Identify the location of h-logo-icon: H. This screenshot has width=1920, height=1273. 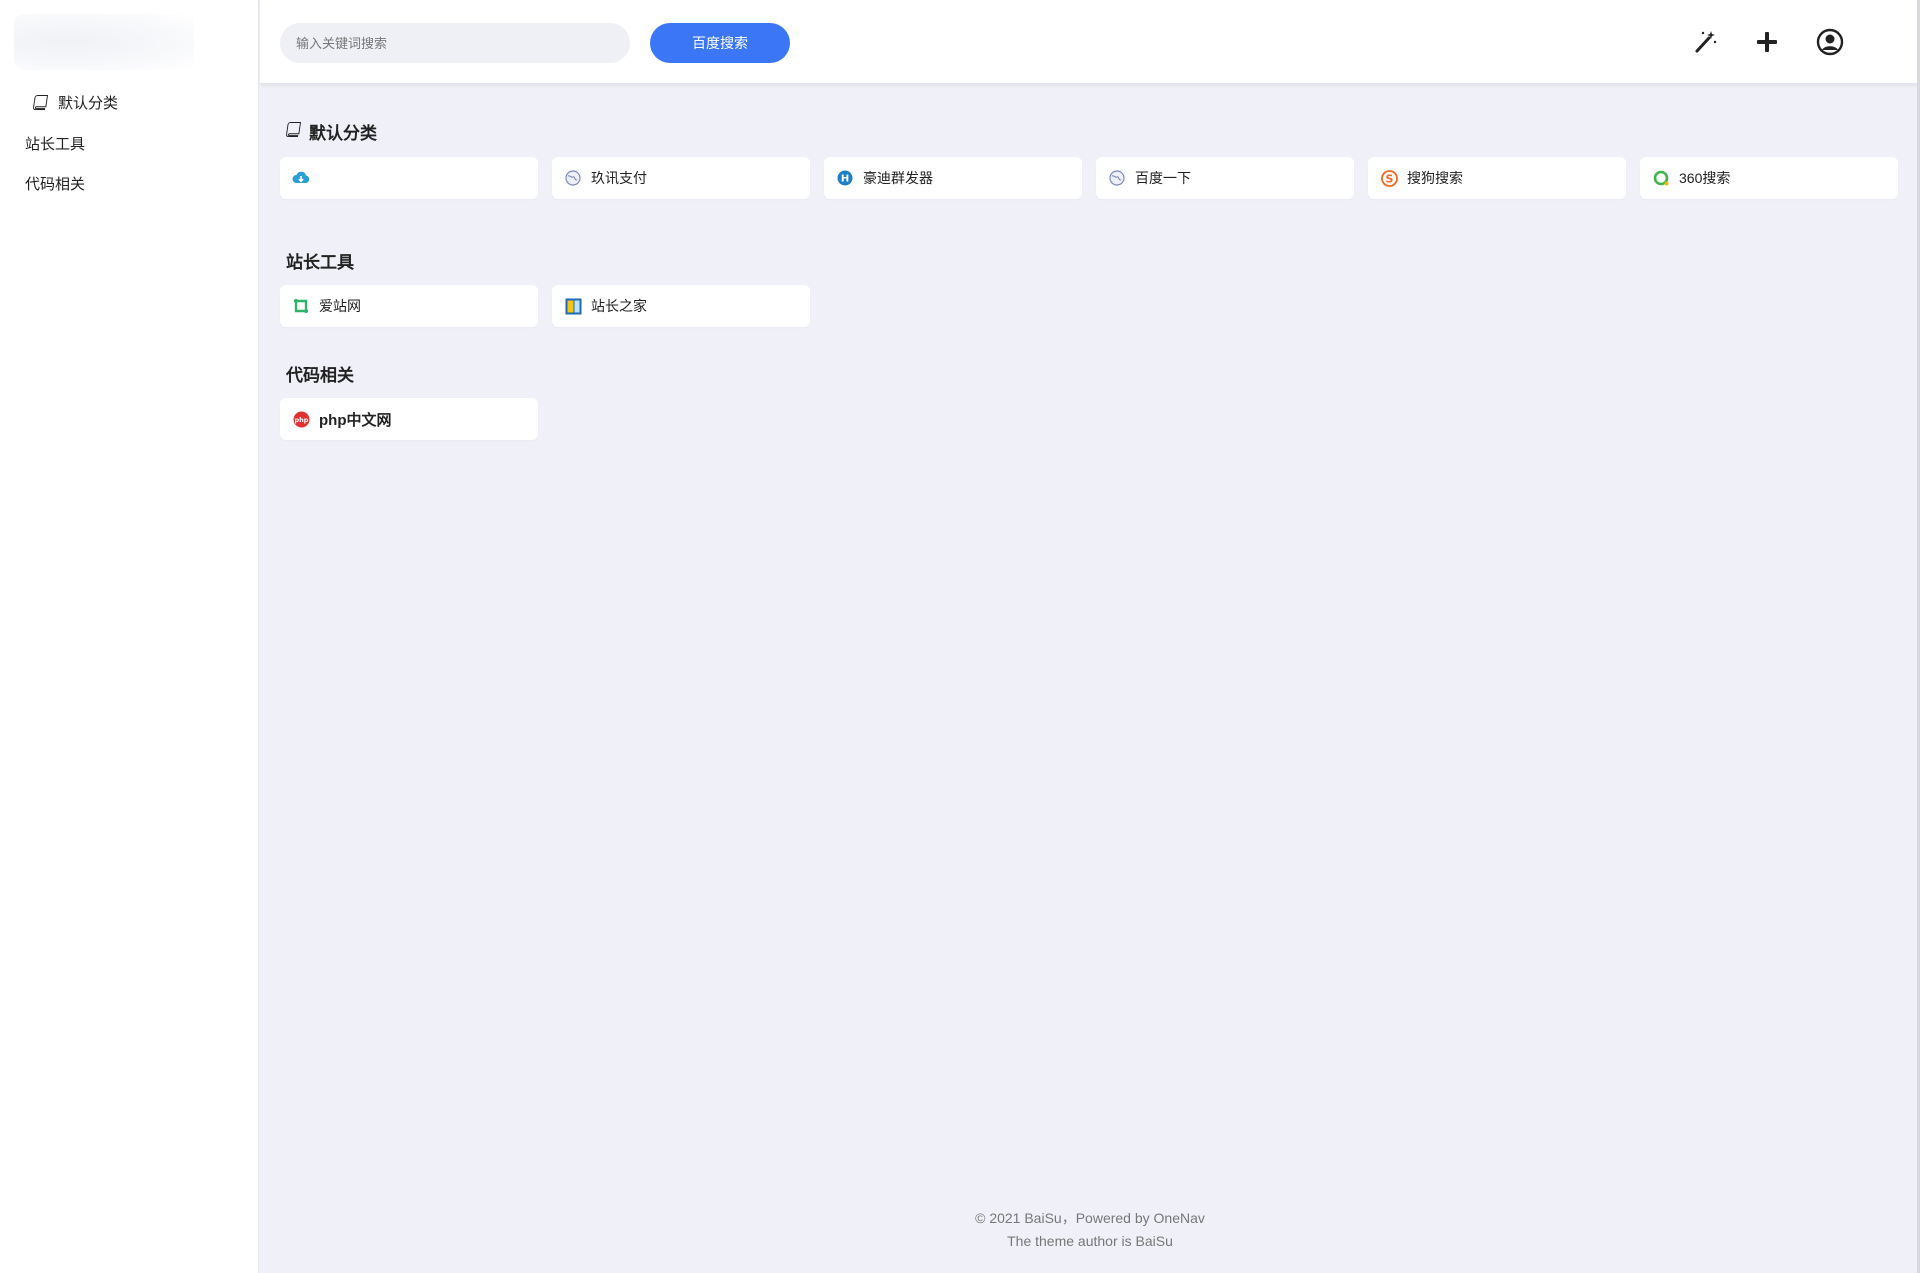
(845, 178).